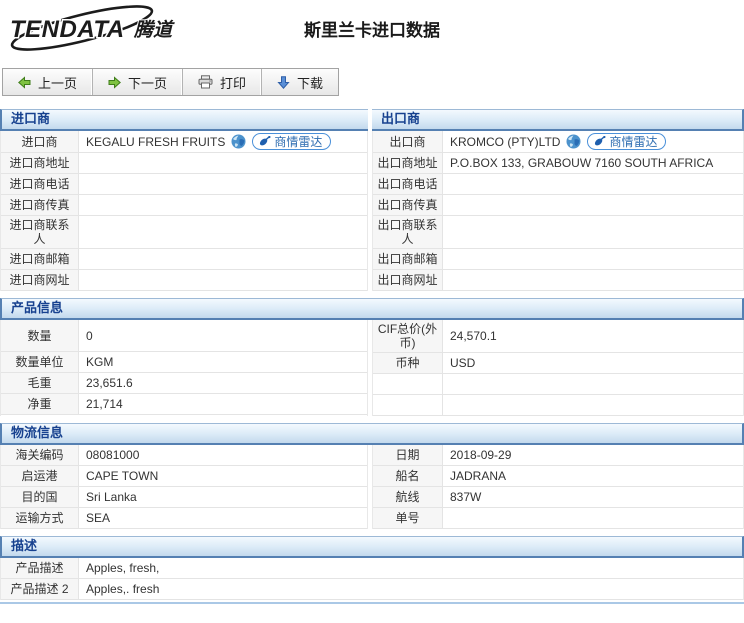 The height and width of the screenshot is (623, 744). I want to click on field-label: 船名, so click(408, 476).